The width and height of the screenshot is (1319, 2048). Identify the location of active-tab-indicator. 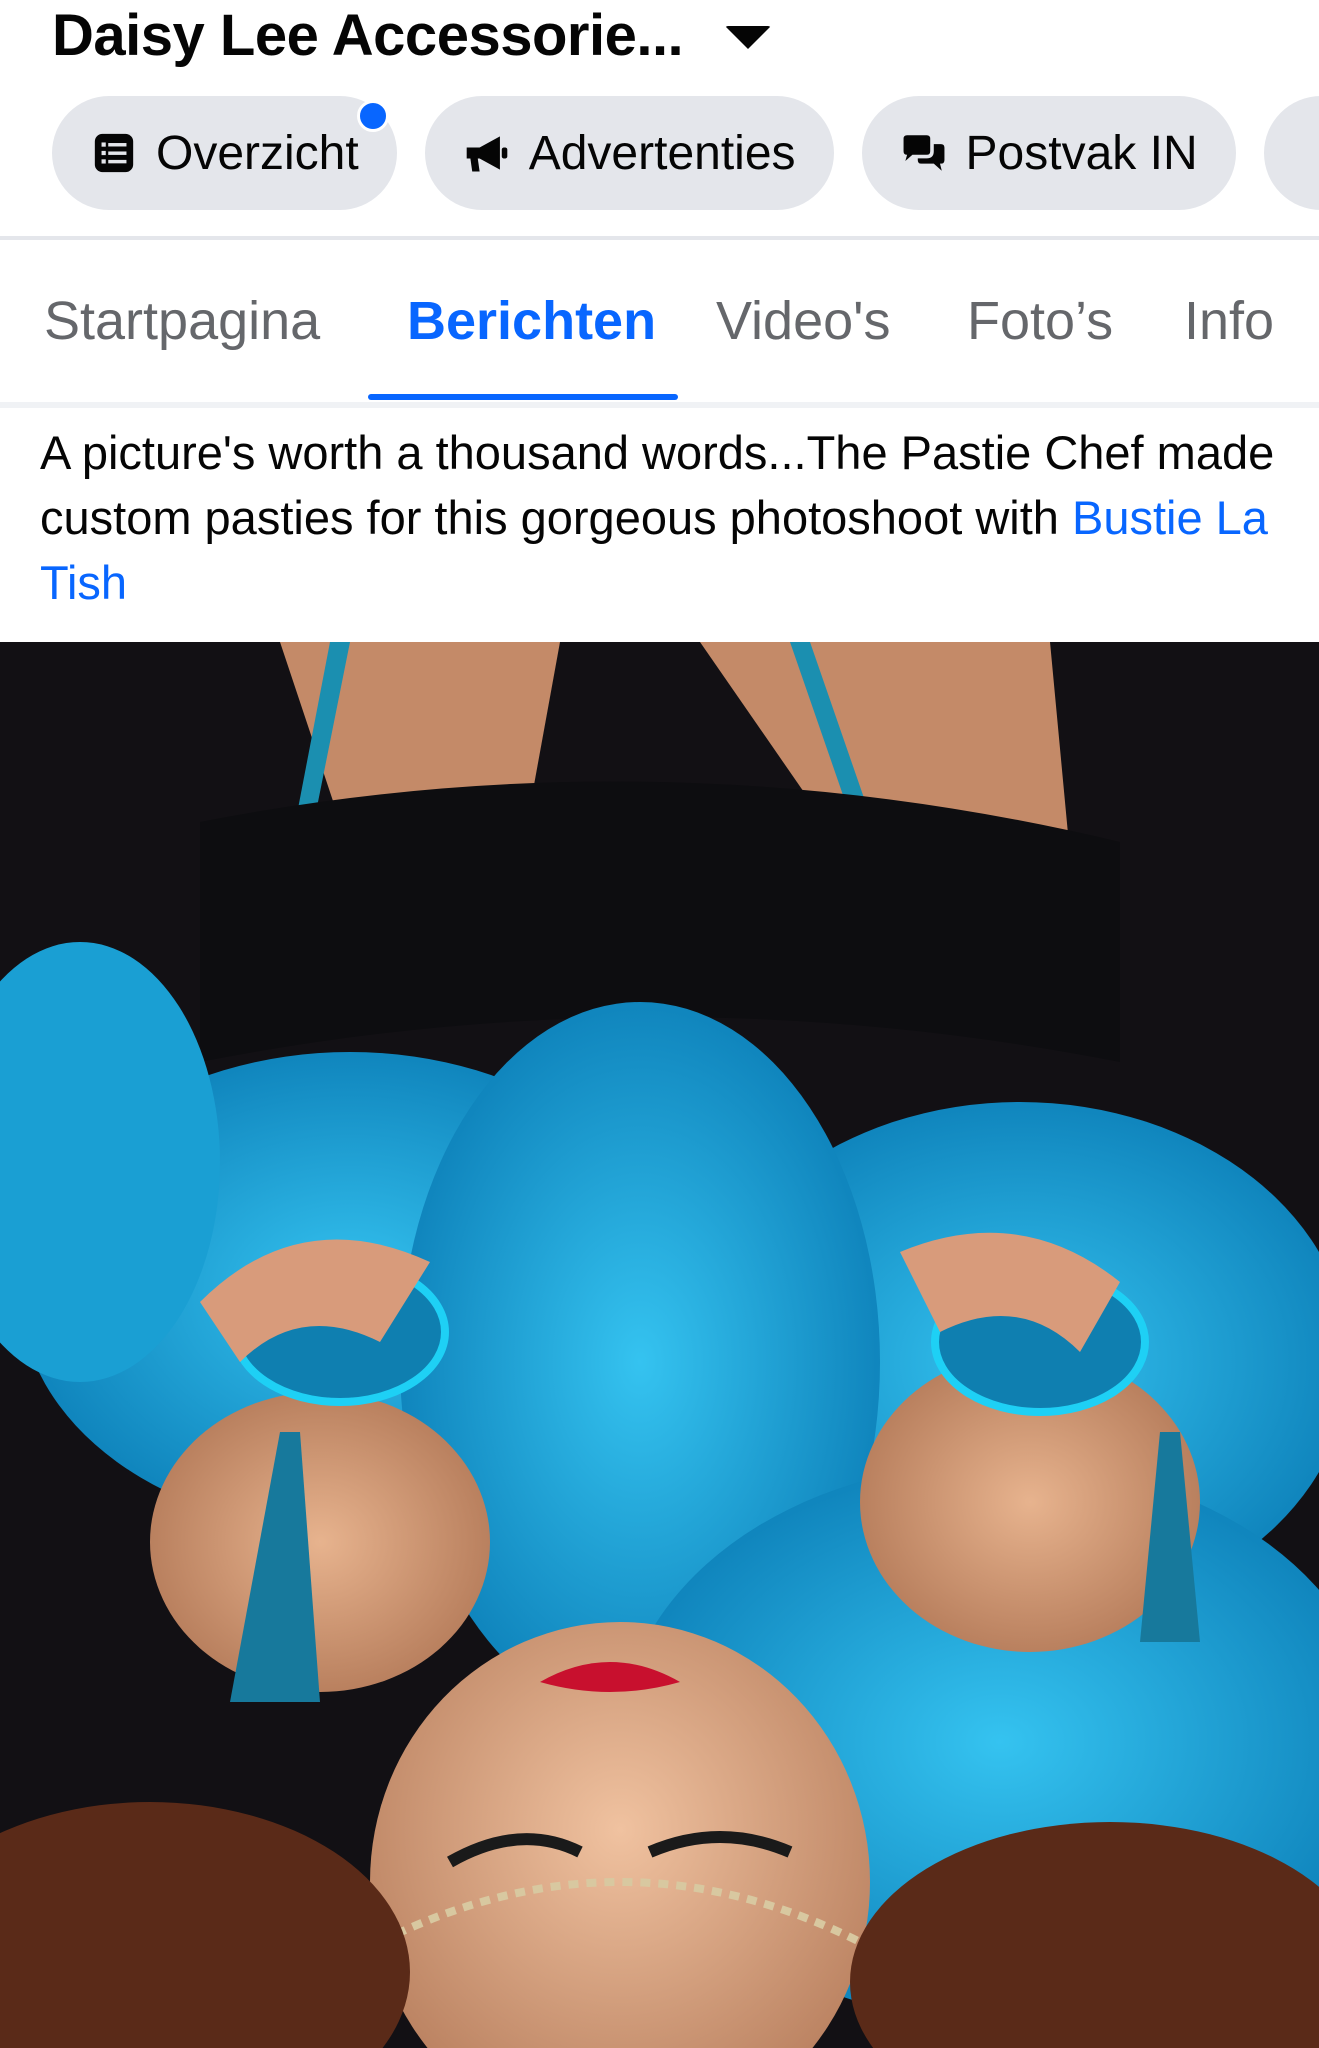
(523, 397).